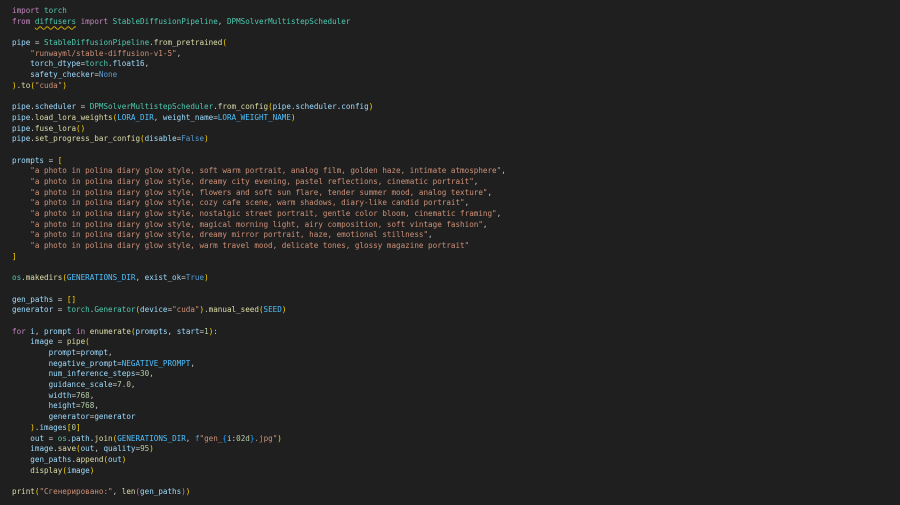 This screenshot has width=900, height=505. Describe the element at coordinates (259, 75) in the screenshot. I see `code-line: safety_checker=None` at that location.